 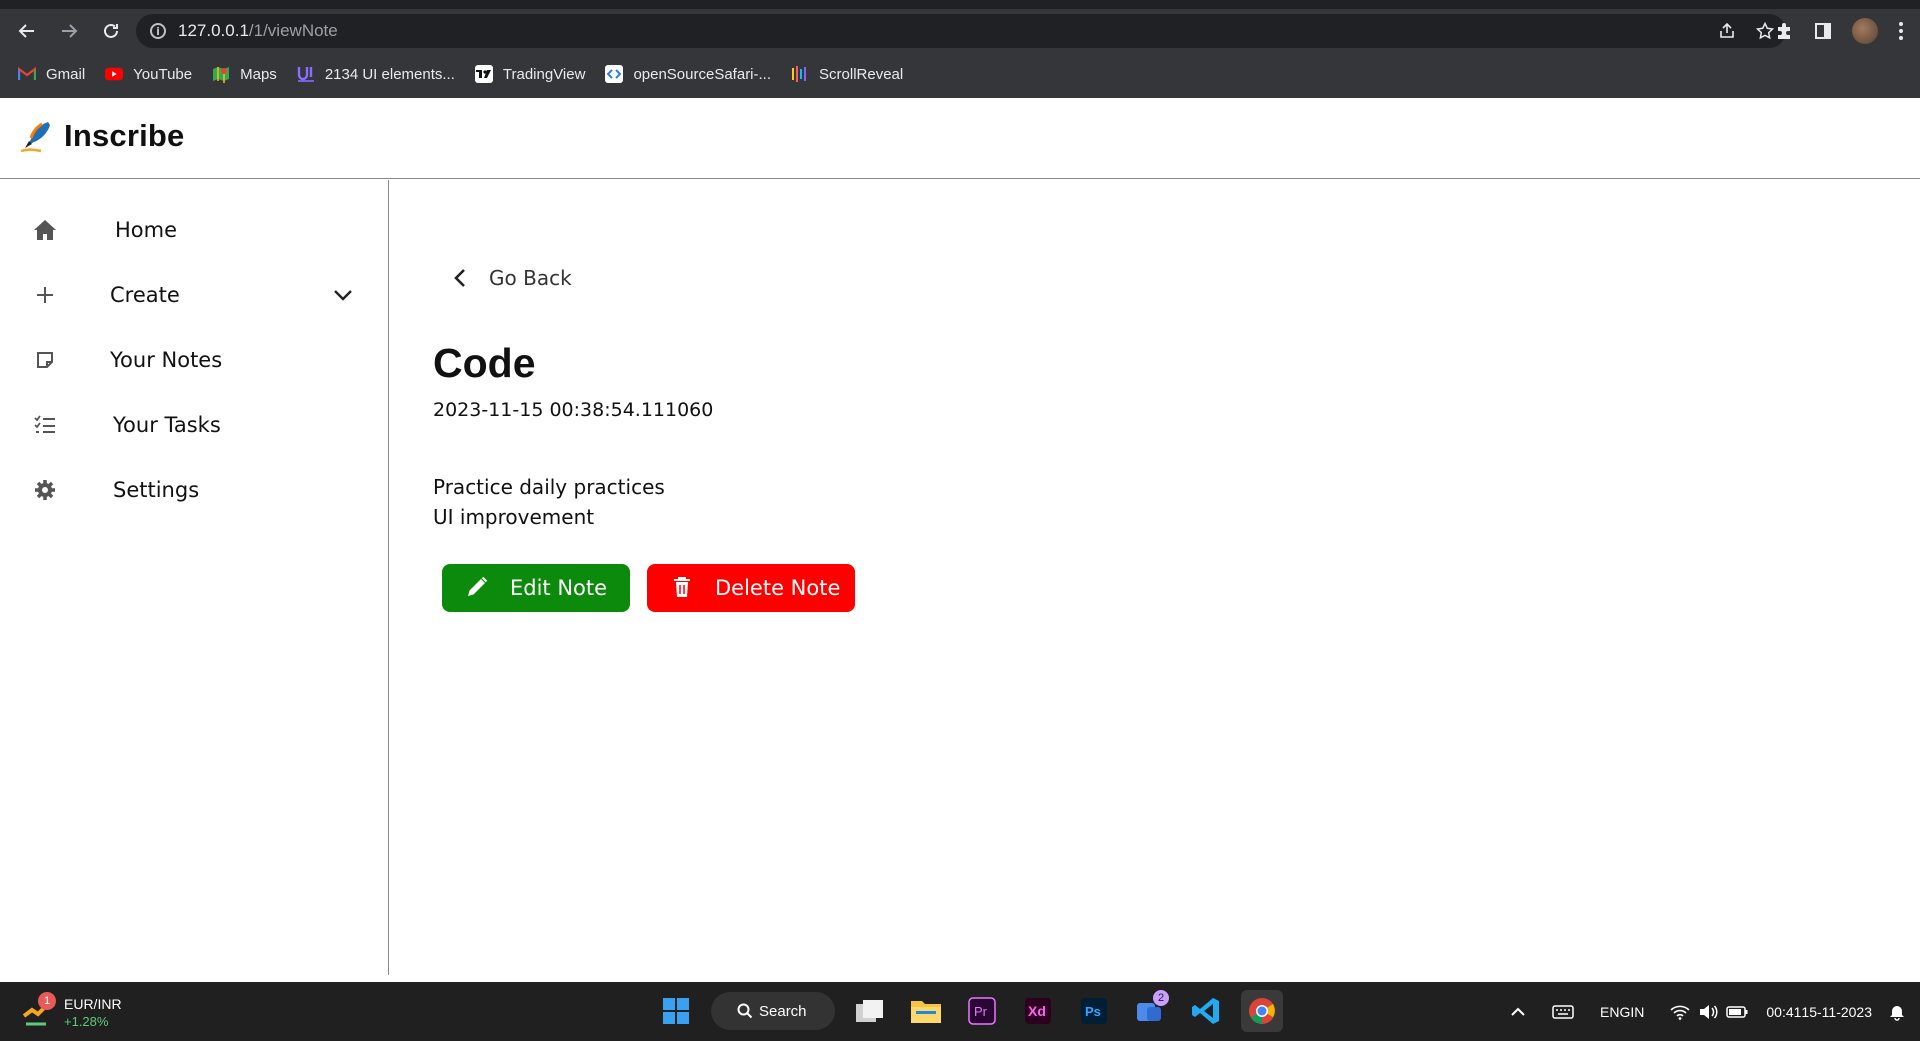 I want to click on browser-toolbar: i 127.0.0.1/1/viewNote, so click(x=960, y=31).